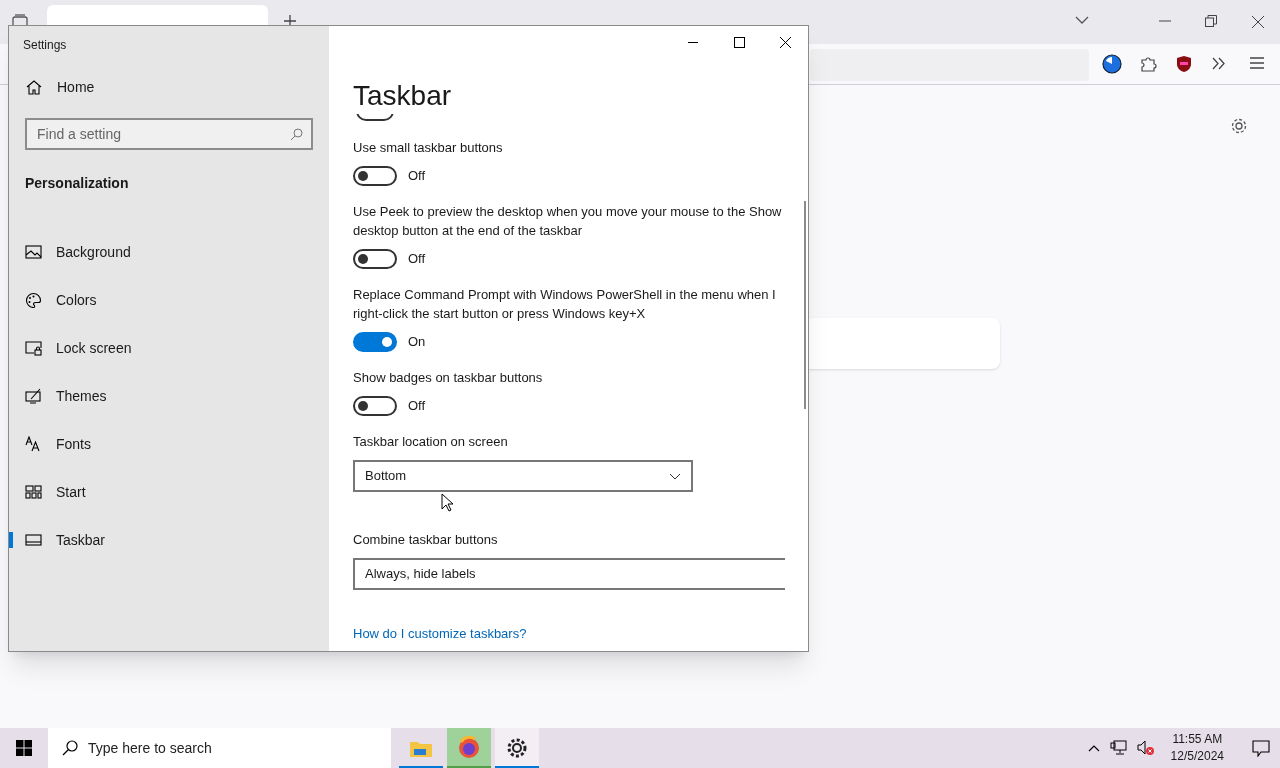 The image size is (1280, 768). I want to click on maximize-icon, so click(739, 42).